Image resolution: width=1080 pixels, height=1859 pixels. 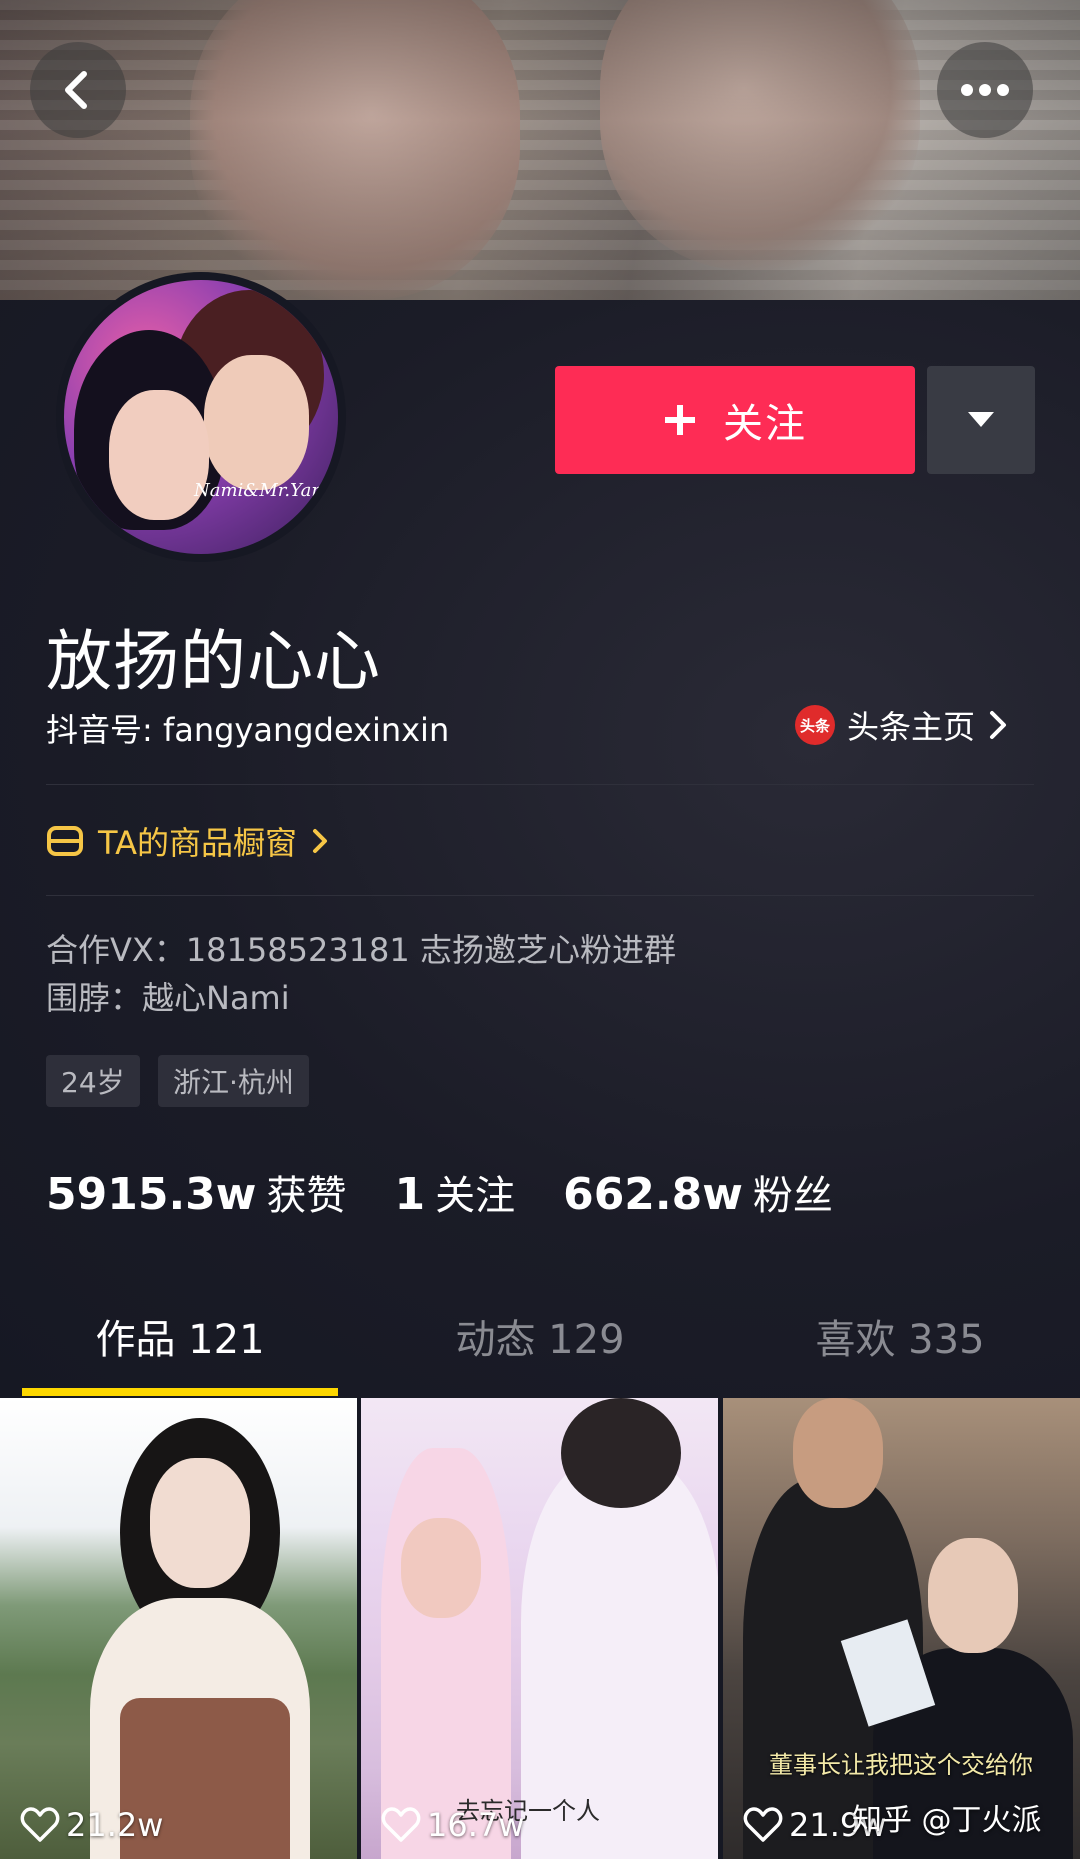 What do you see at coordinates (256, 422) in the screenshot?
I see `avatar-face-right` at bounding box center [256, 422].